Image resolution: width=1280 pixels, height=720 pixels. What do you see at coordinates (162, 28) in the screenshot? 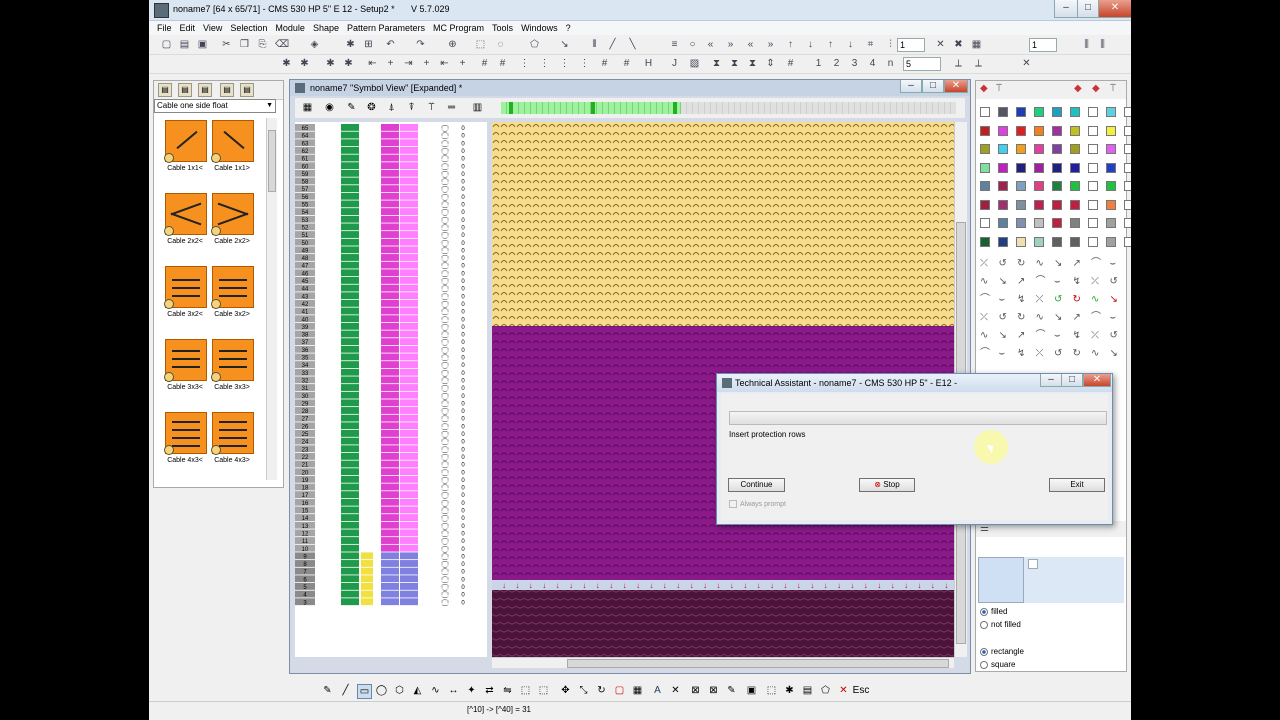
I see `menu-file: File` at bounding box center [162, 28].